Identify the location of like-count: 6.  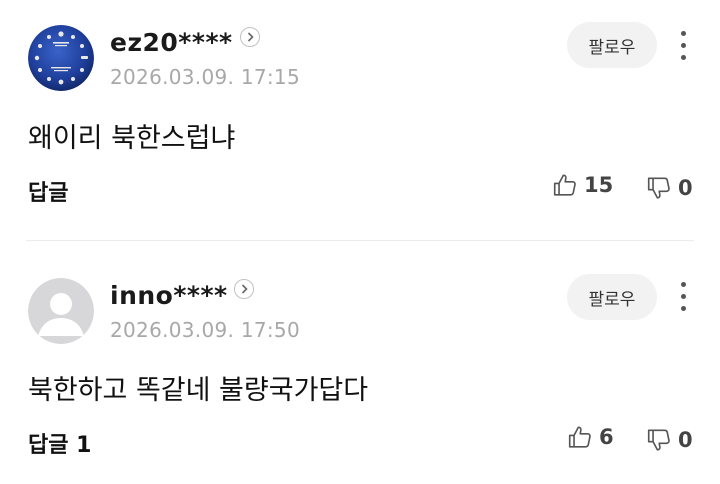
(606, 437).